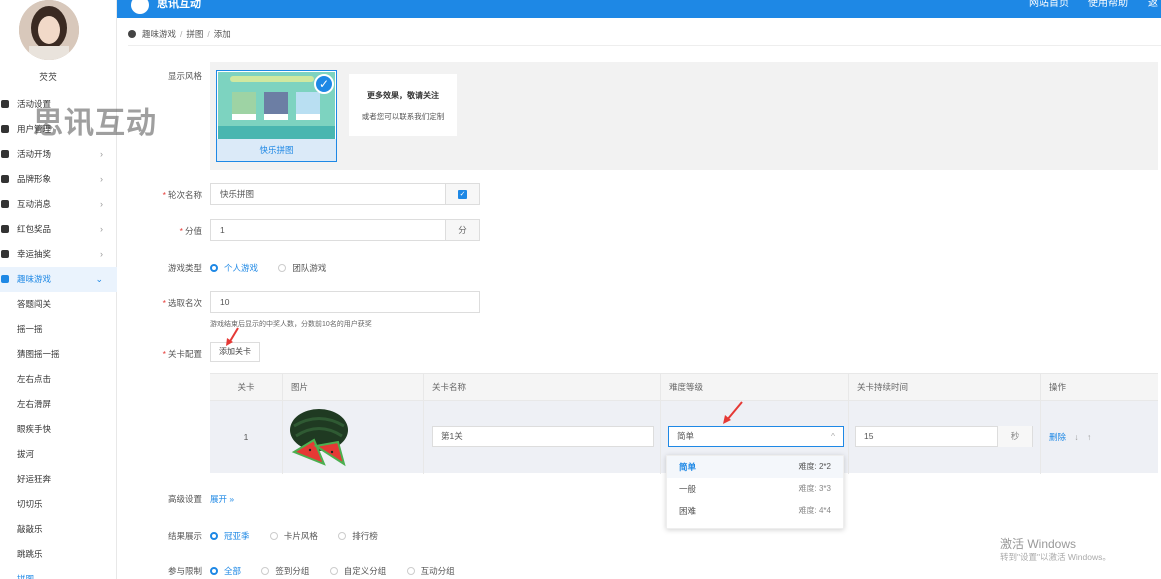  What do you see at coordinates (214, 268) in the screenshot?
I see `radio-personal-game` at bounding box center [214, 268].